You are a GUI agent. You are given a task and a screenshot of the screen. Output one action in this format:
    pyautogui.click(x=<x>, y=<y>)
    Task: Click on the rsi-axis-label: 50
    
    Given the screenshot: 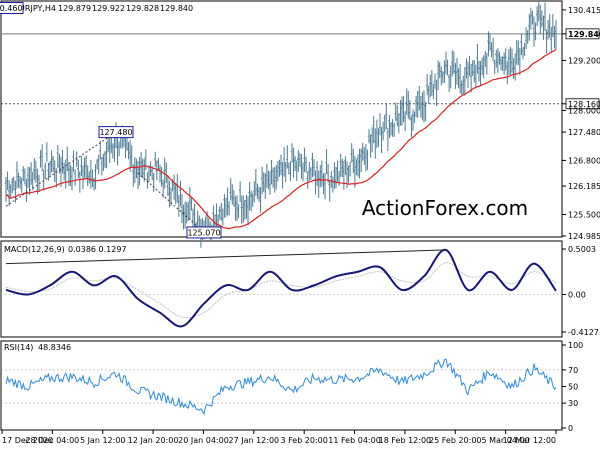 What is the action you would take?
    pyautogui.click(x=573, y=387)
    